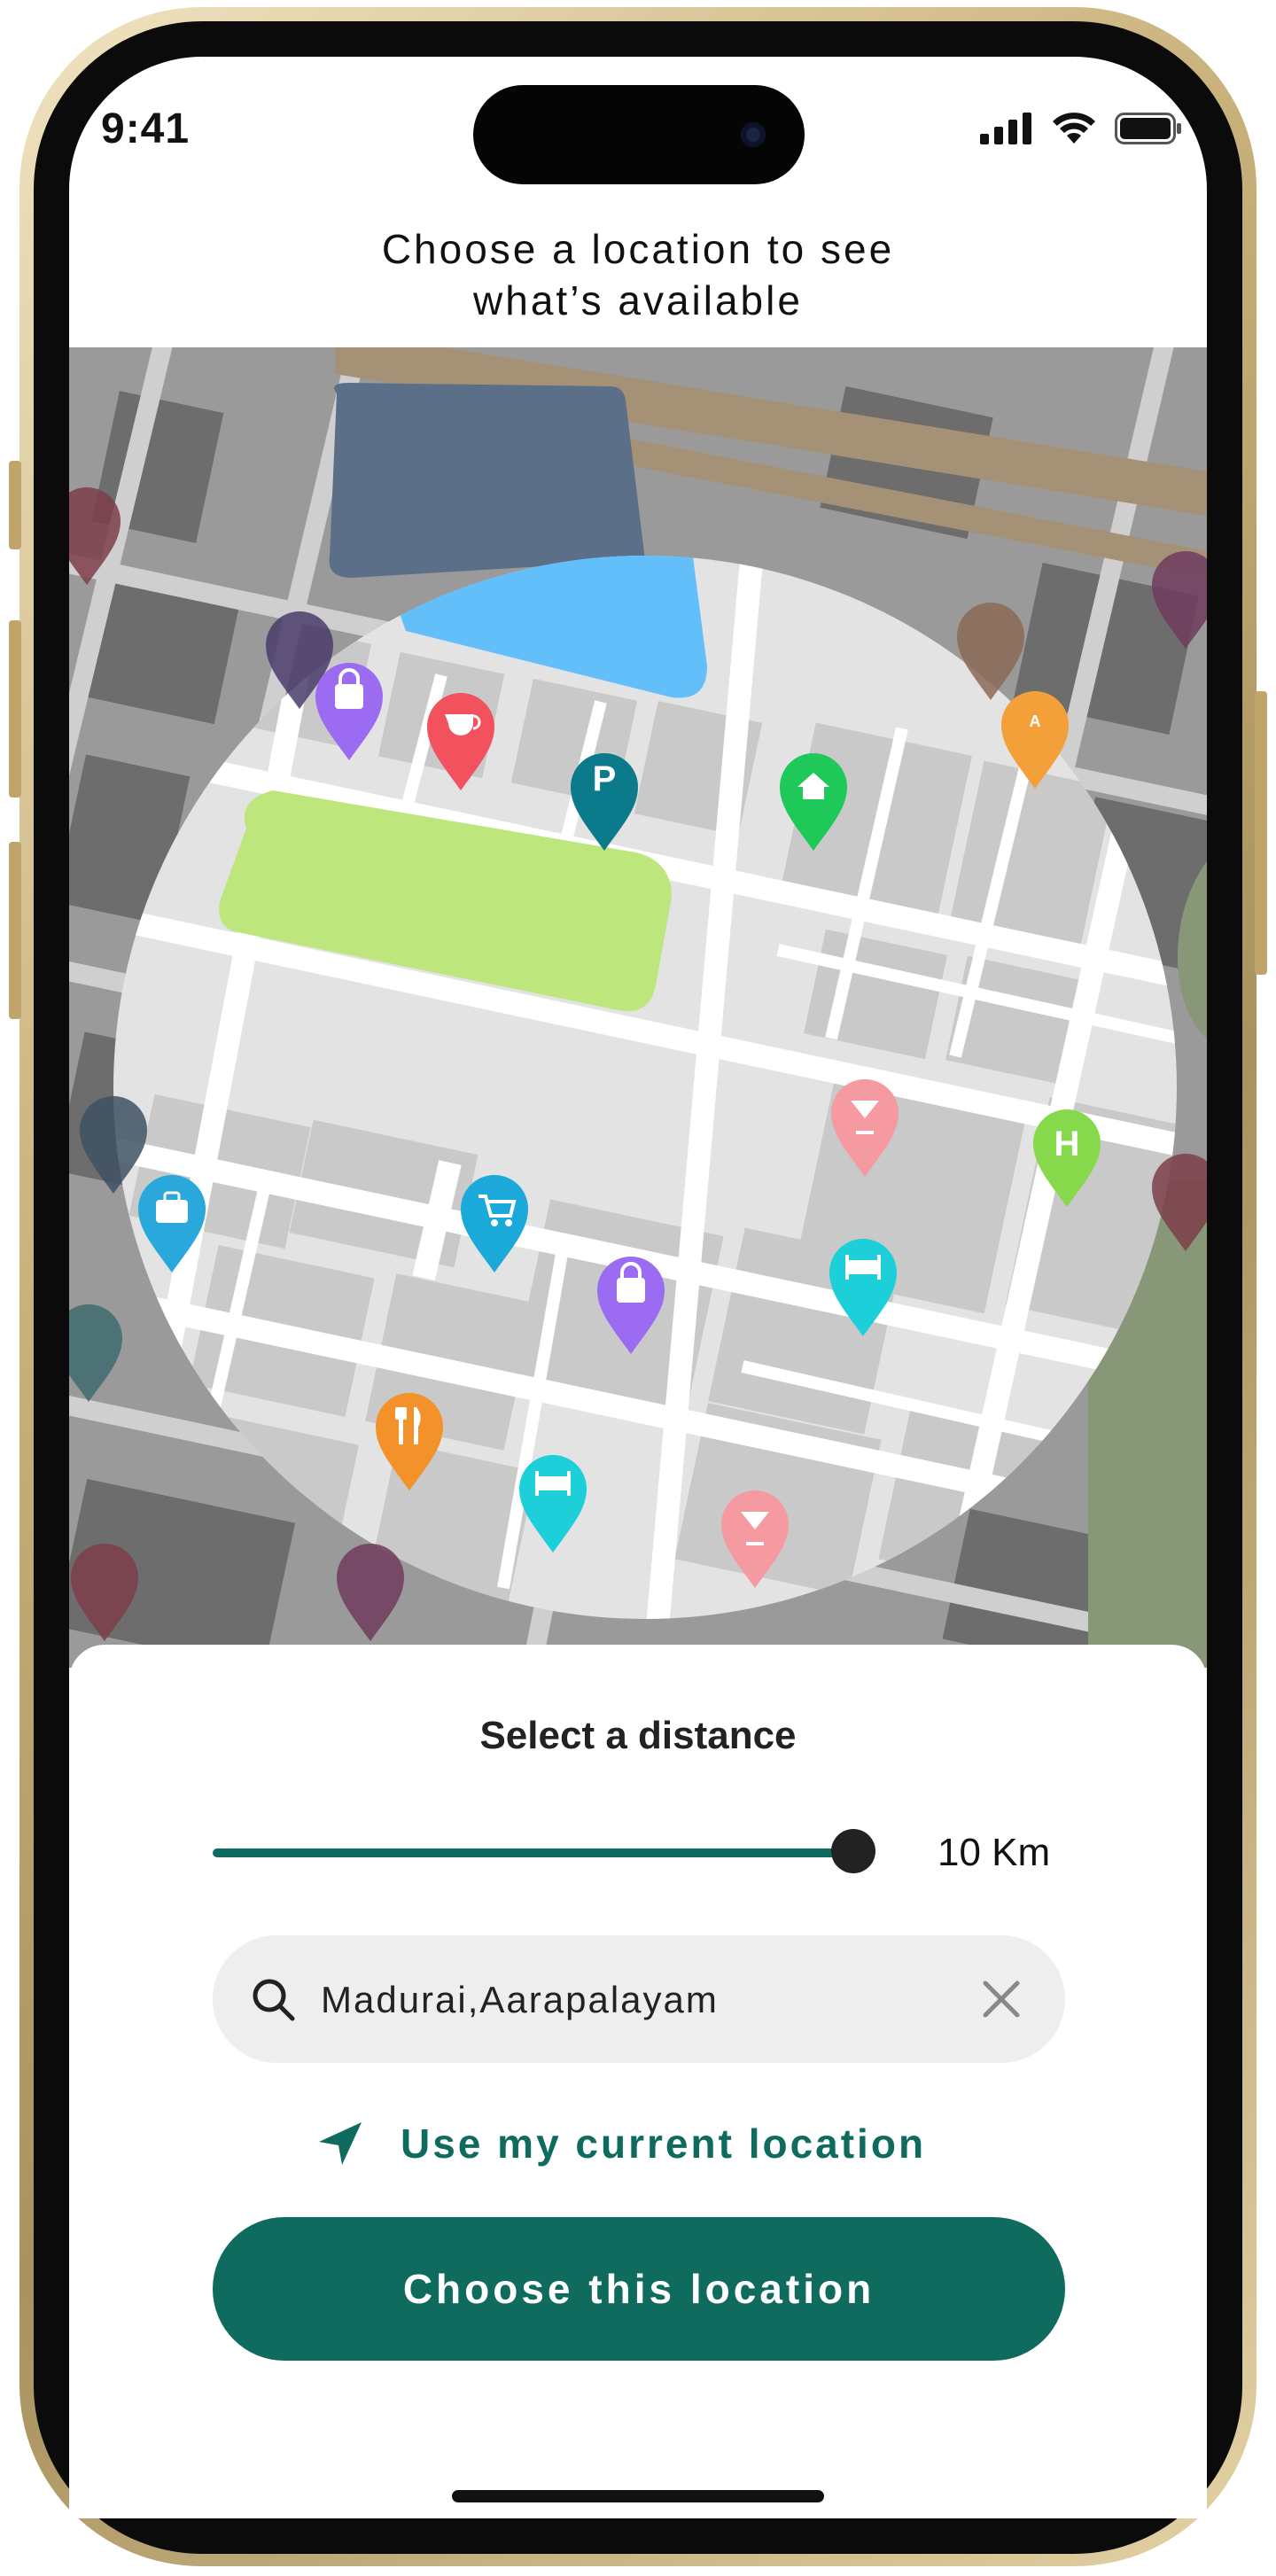 This screenshot has height=2576, width=1276. What do you see at coordinates (146, 128) in the screenshot?
I see `status-time: 9:41` at bounding box center [146, 128].